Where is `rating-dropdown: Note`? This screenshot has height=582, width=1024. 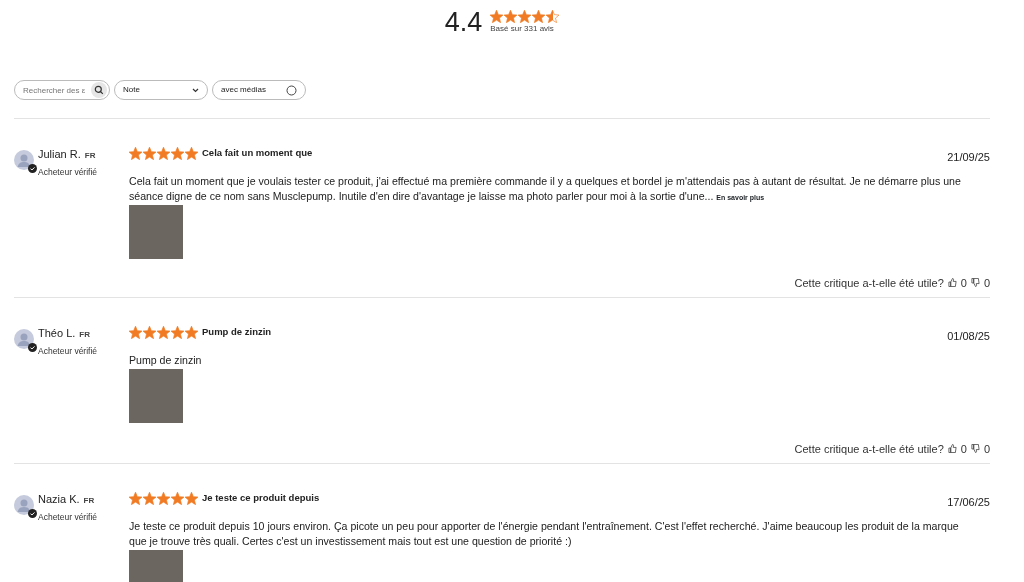 rating-dropdown: Note is located at coordinates (161, 90).